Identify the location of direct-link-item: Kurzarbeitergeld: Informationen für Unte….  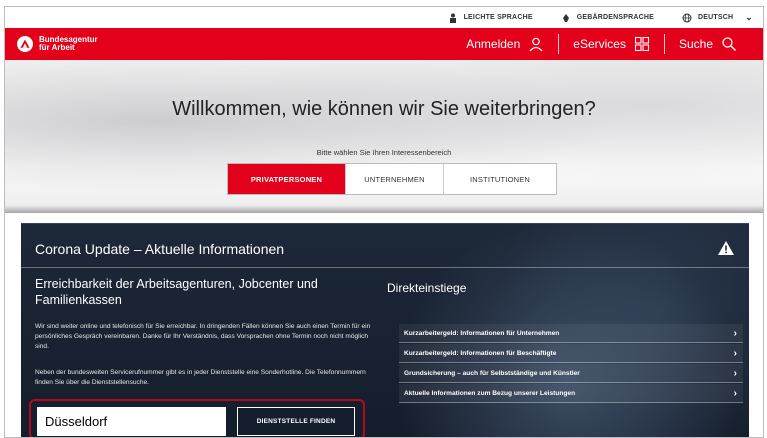
(571, 333).